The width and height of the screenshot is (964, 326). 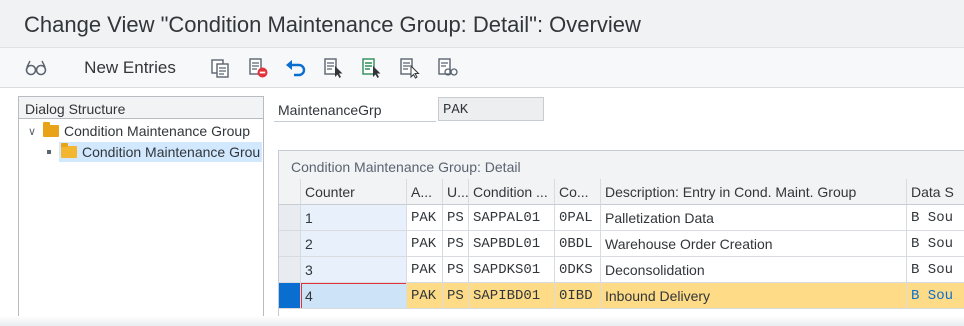 I want to click on select-all-cell, so click(x=290, y=192).